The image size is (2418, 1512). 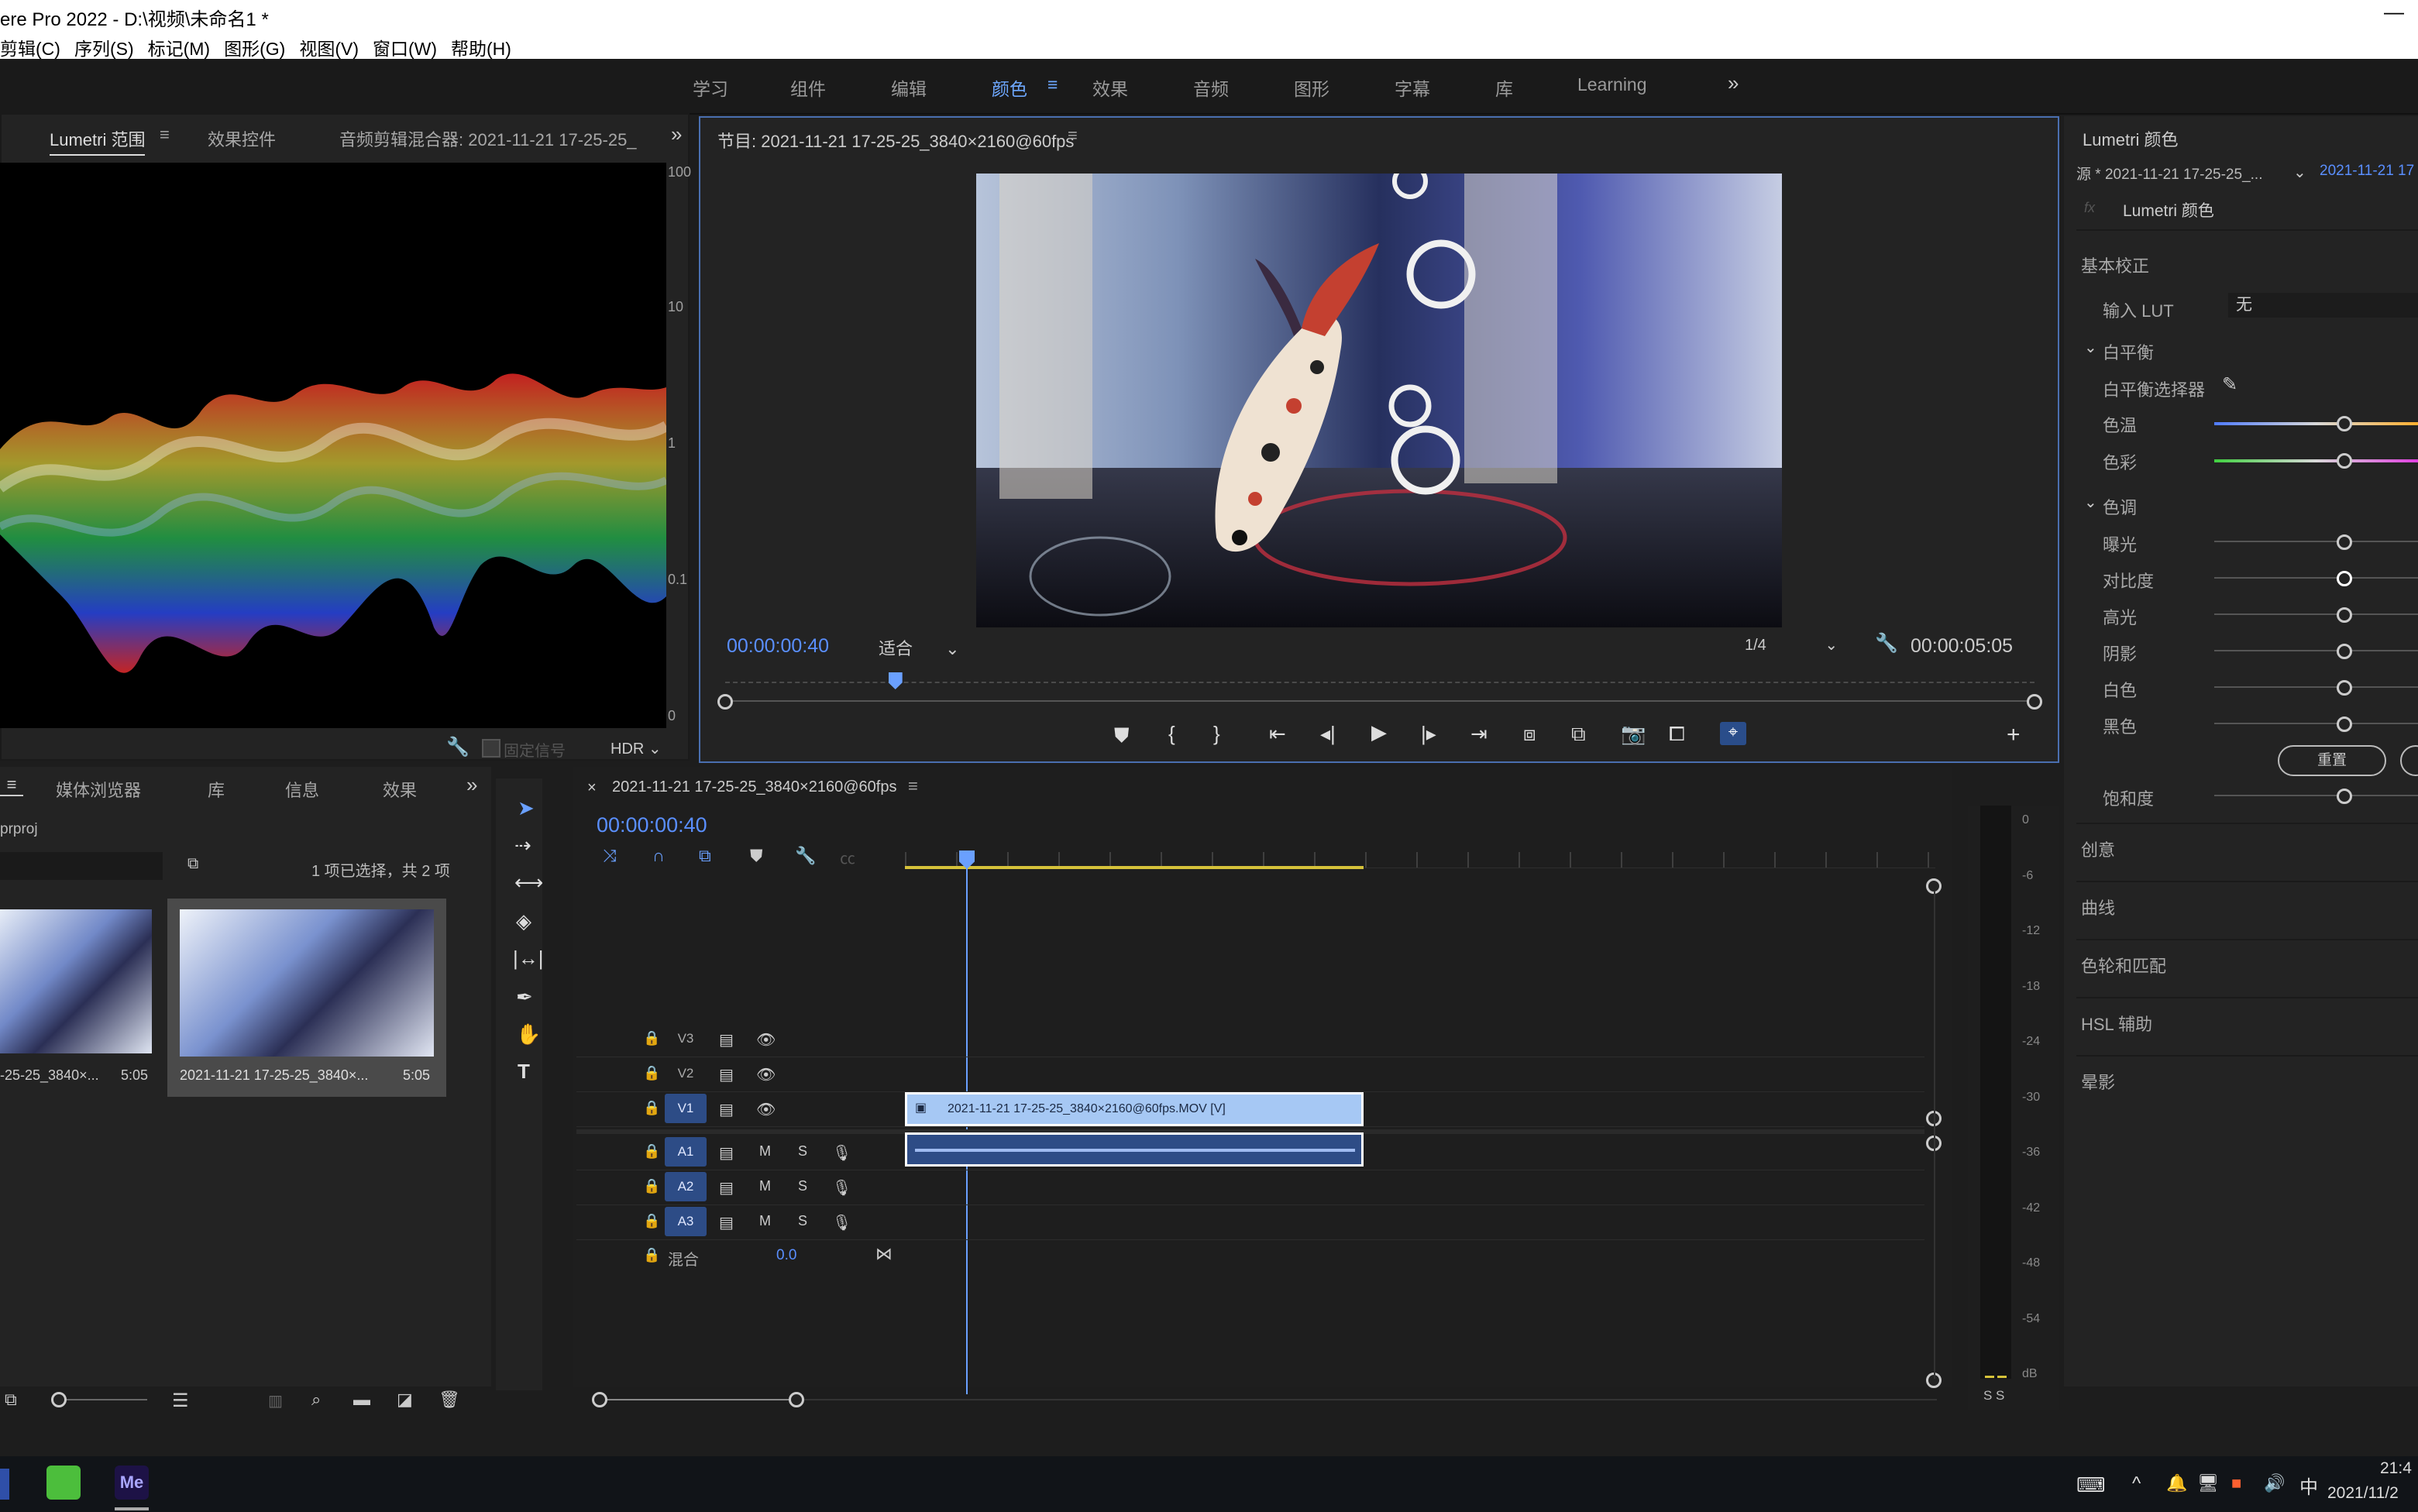 I want to click on extract-icon: ⧉, so click(x=1578, y=733).